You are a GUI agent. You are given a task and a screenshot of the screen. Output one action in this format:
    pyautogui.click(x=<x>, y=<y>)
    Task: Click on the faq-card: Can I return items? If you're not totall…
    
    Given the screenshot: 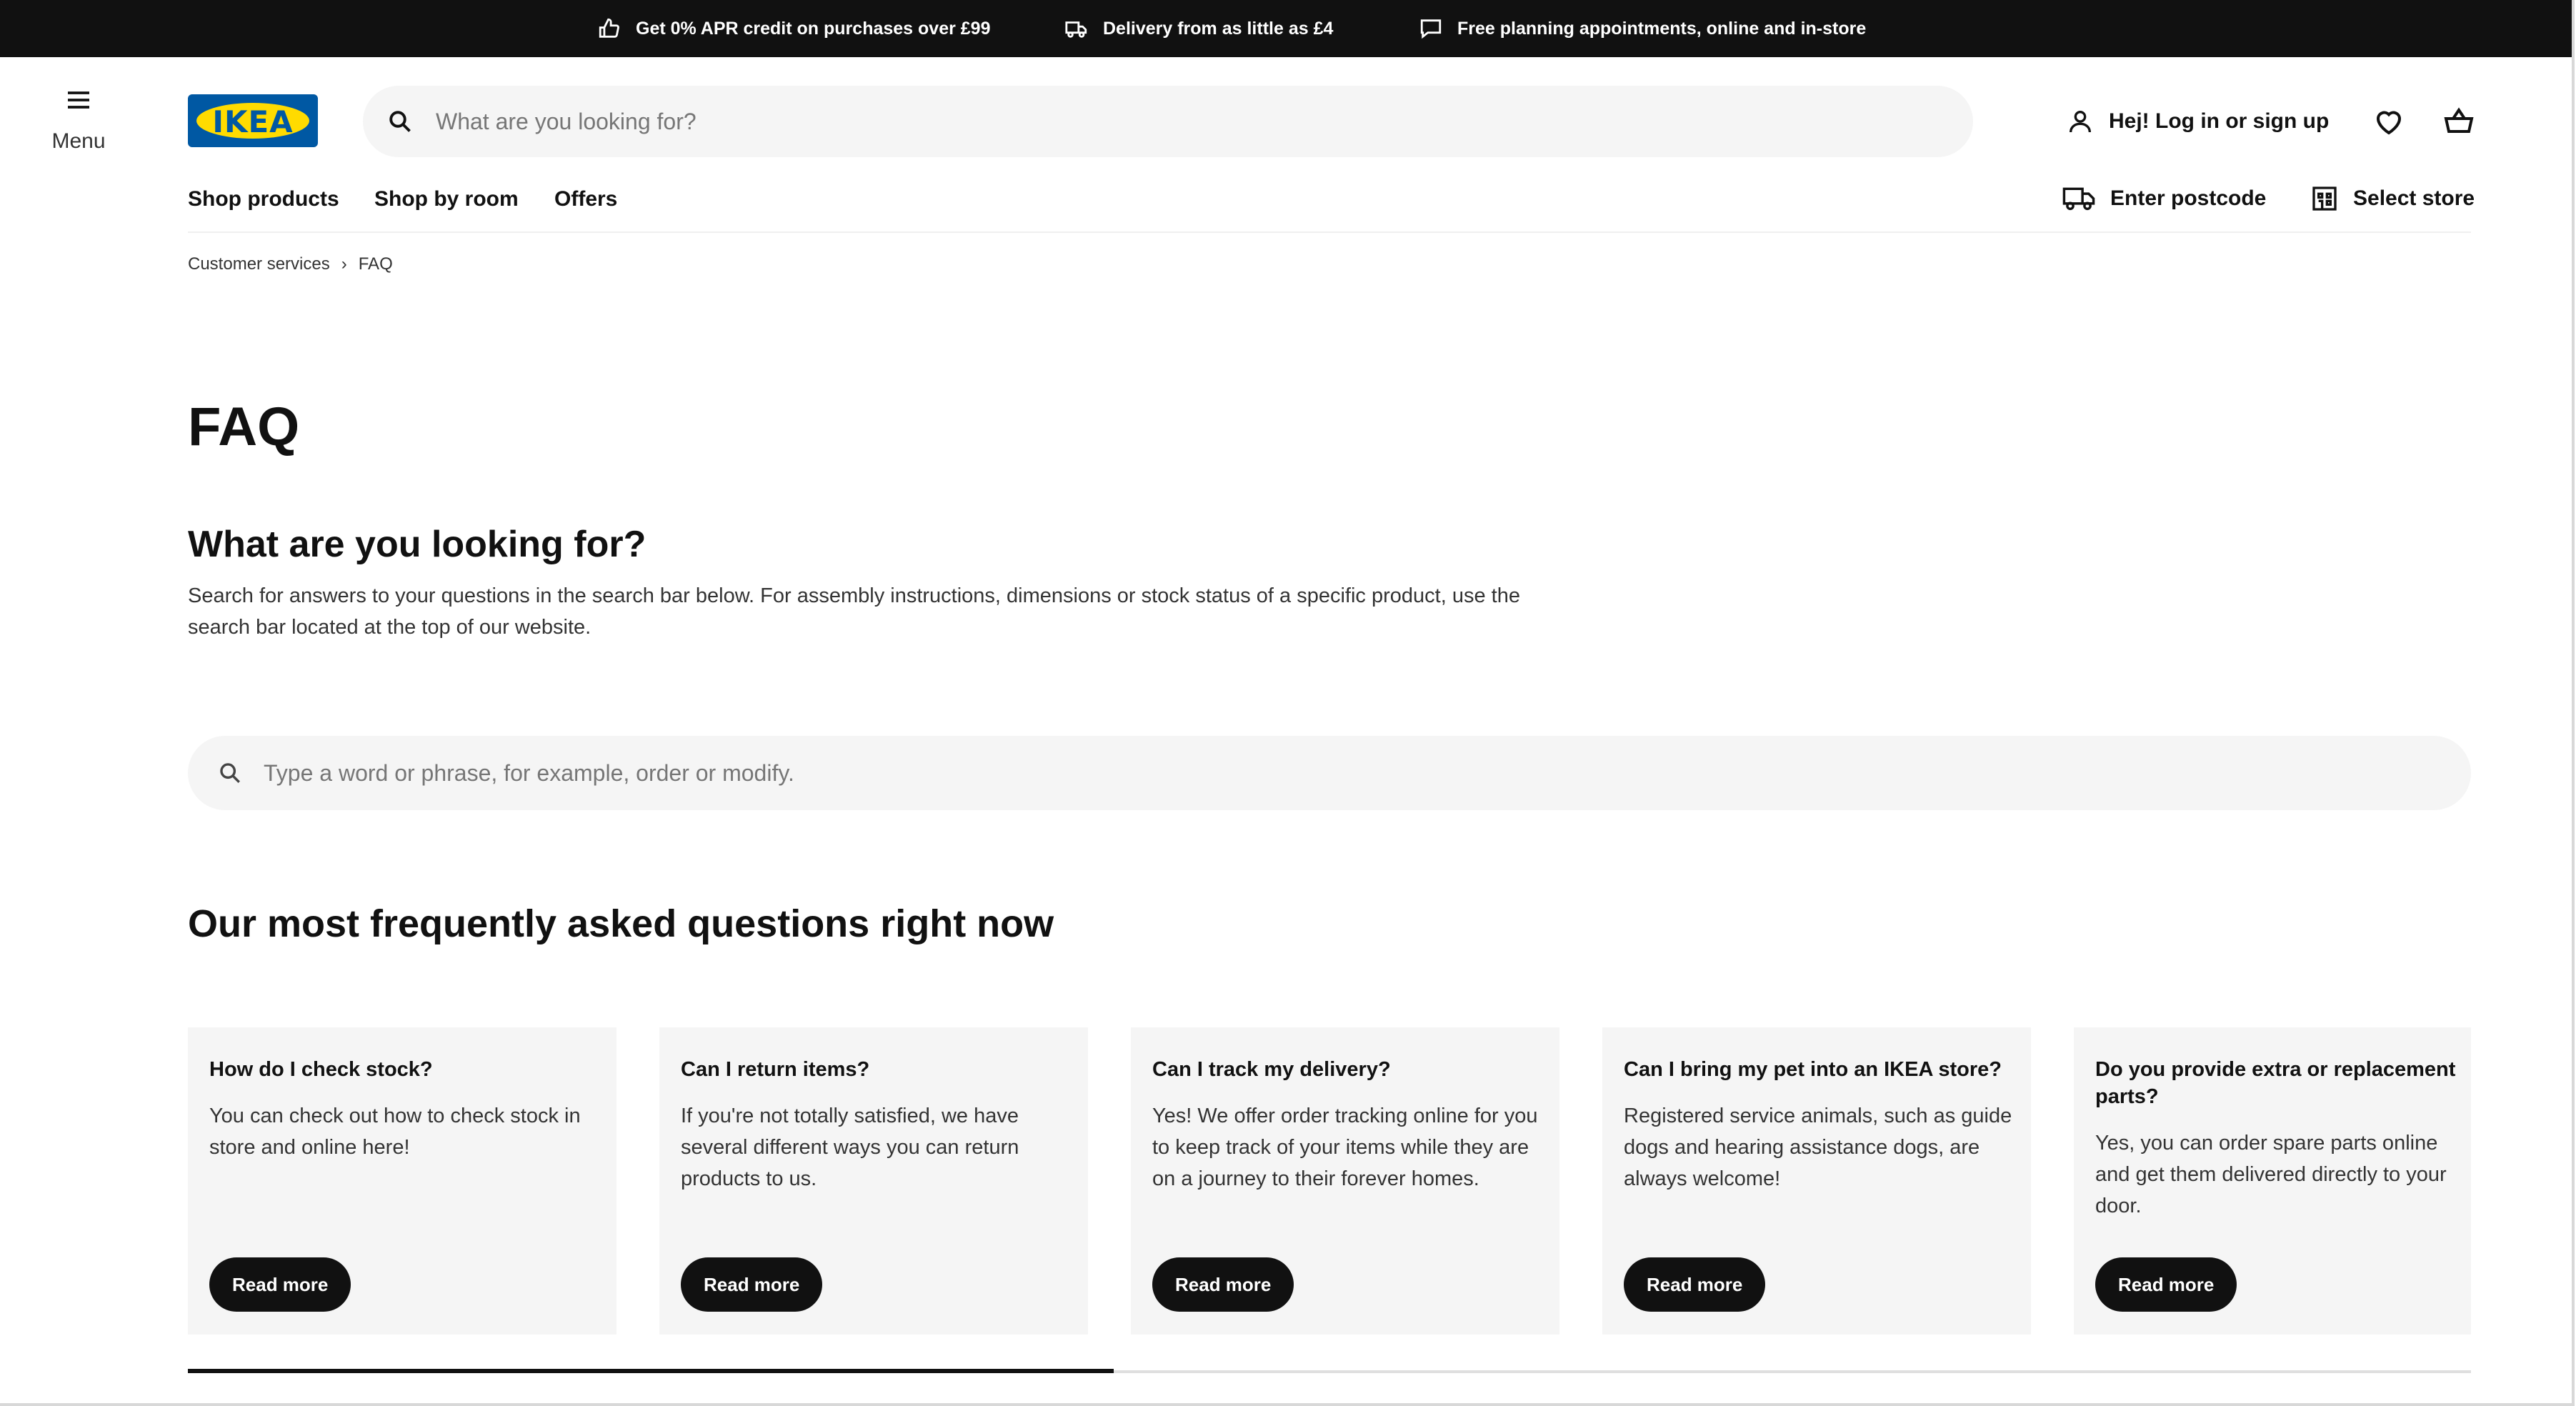 What is the action you would take?
    pyautogui.click(x=874, y=1181)
    